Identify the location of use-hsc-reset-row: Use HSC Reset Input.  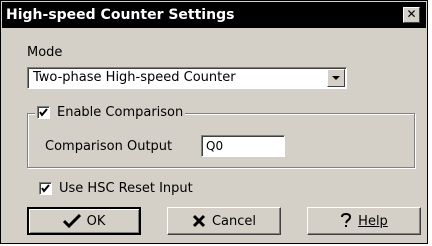
(116, 188).